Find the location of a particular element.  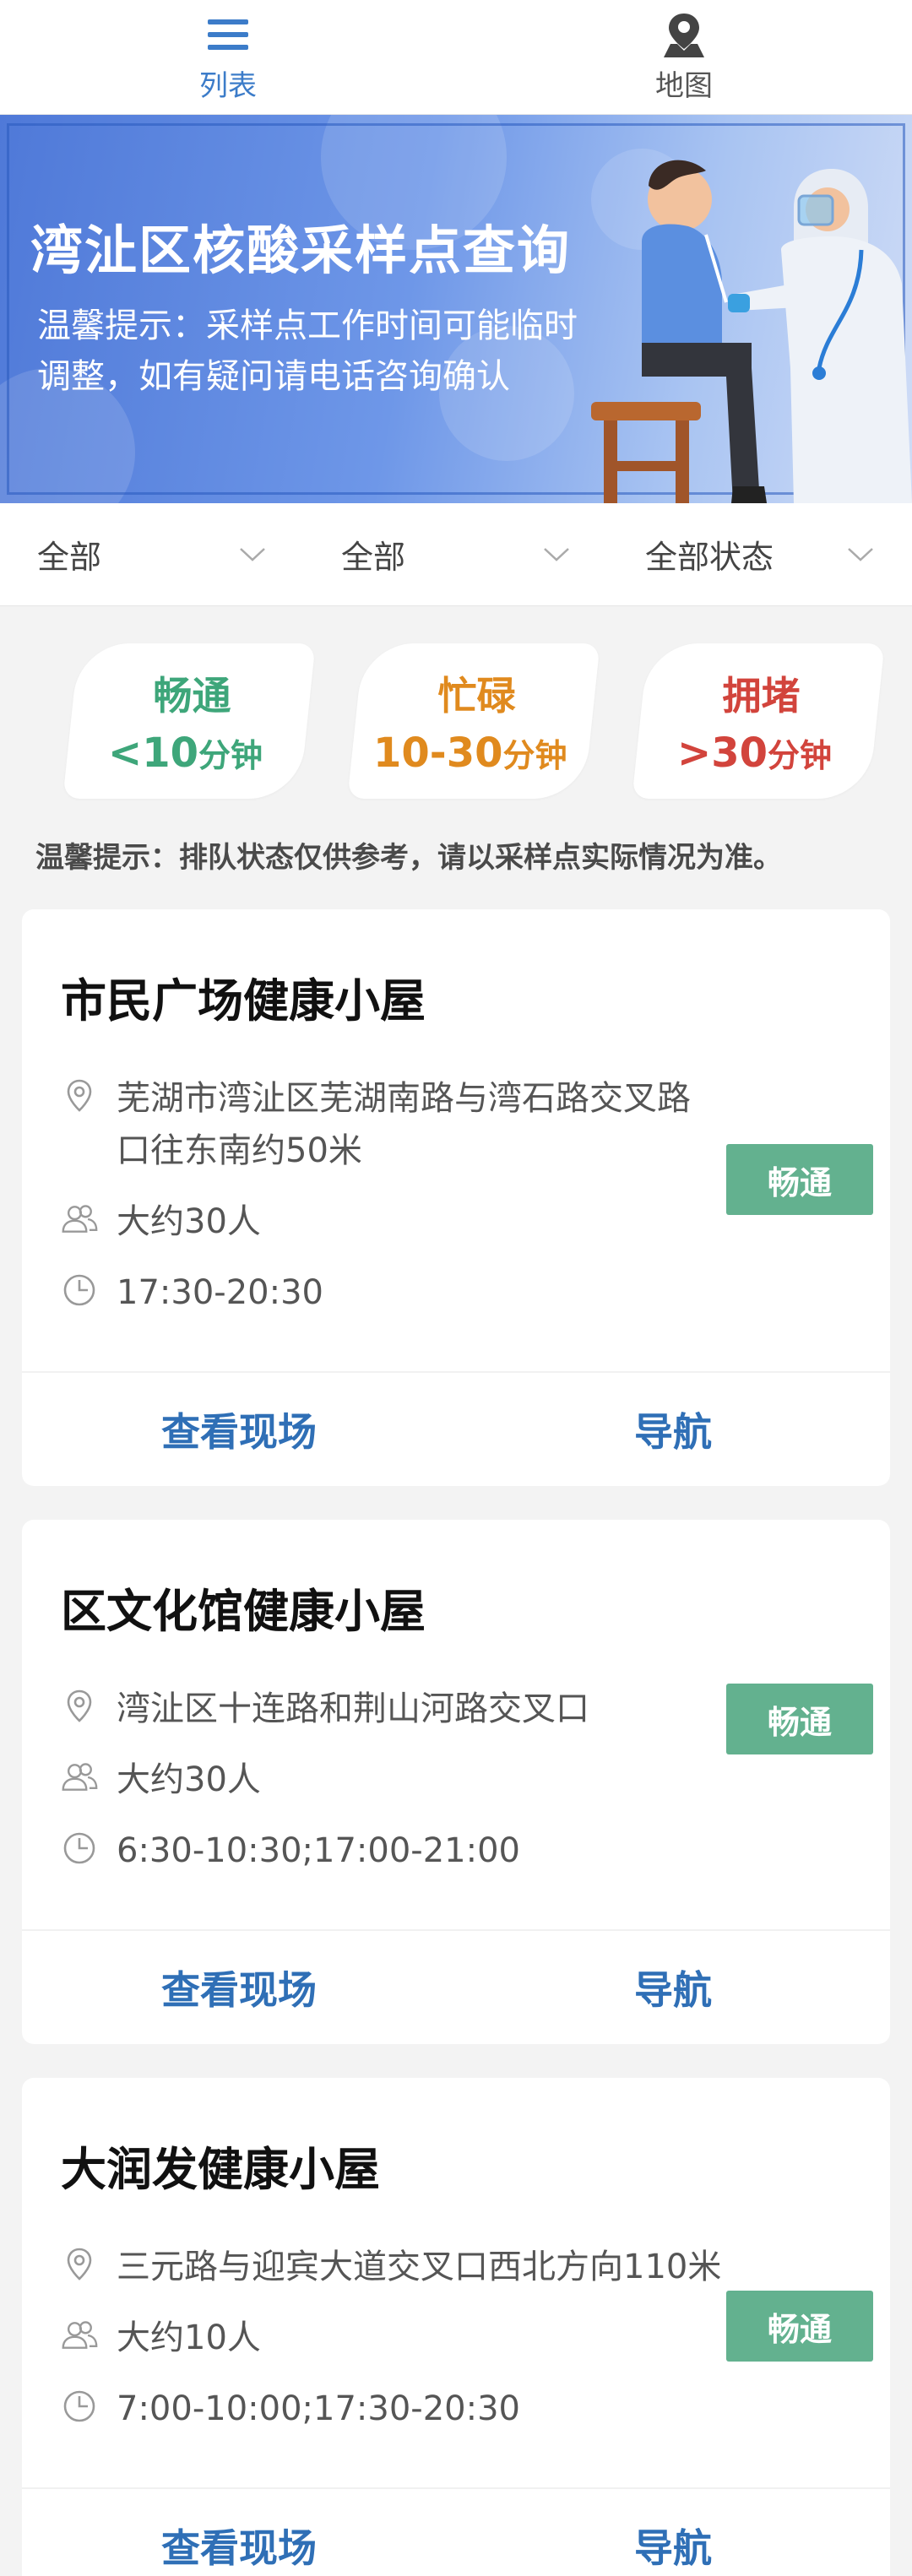

legend-busy-name: 忙碌 is located at coordinates (476, 696).